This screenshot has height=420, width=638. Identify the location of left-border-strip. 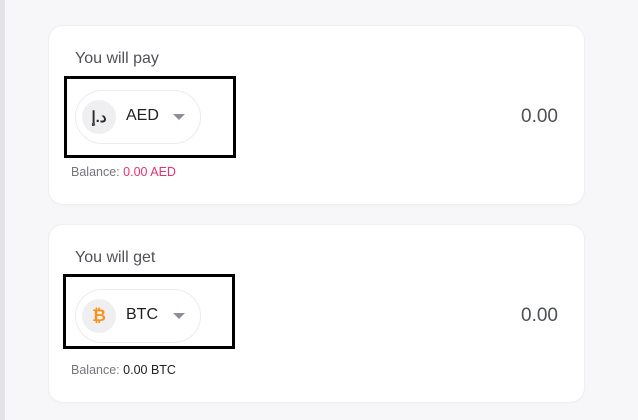
(2, 210).